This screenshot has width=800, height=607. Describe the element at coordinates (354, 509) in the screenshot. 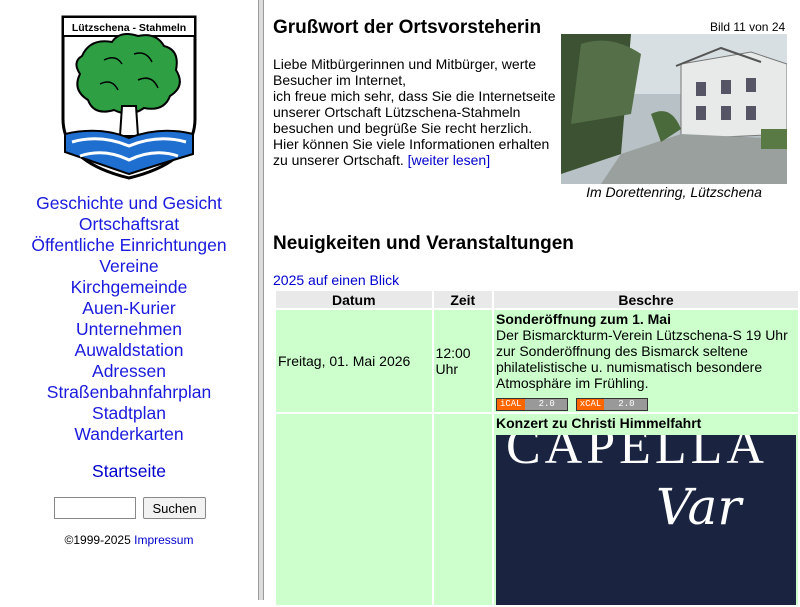

I see `event-date` at that location.